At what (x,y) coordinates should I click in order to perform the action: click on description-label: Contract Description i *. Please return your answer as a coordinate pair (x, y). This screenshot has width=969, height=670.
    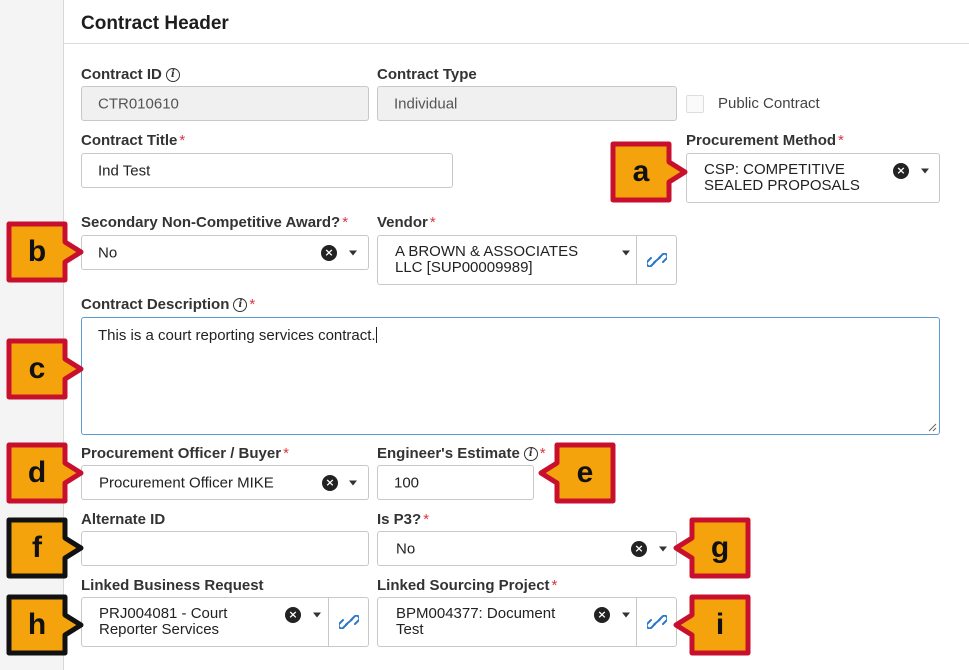
    Looking at the image, I should click on (168, 304).